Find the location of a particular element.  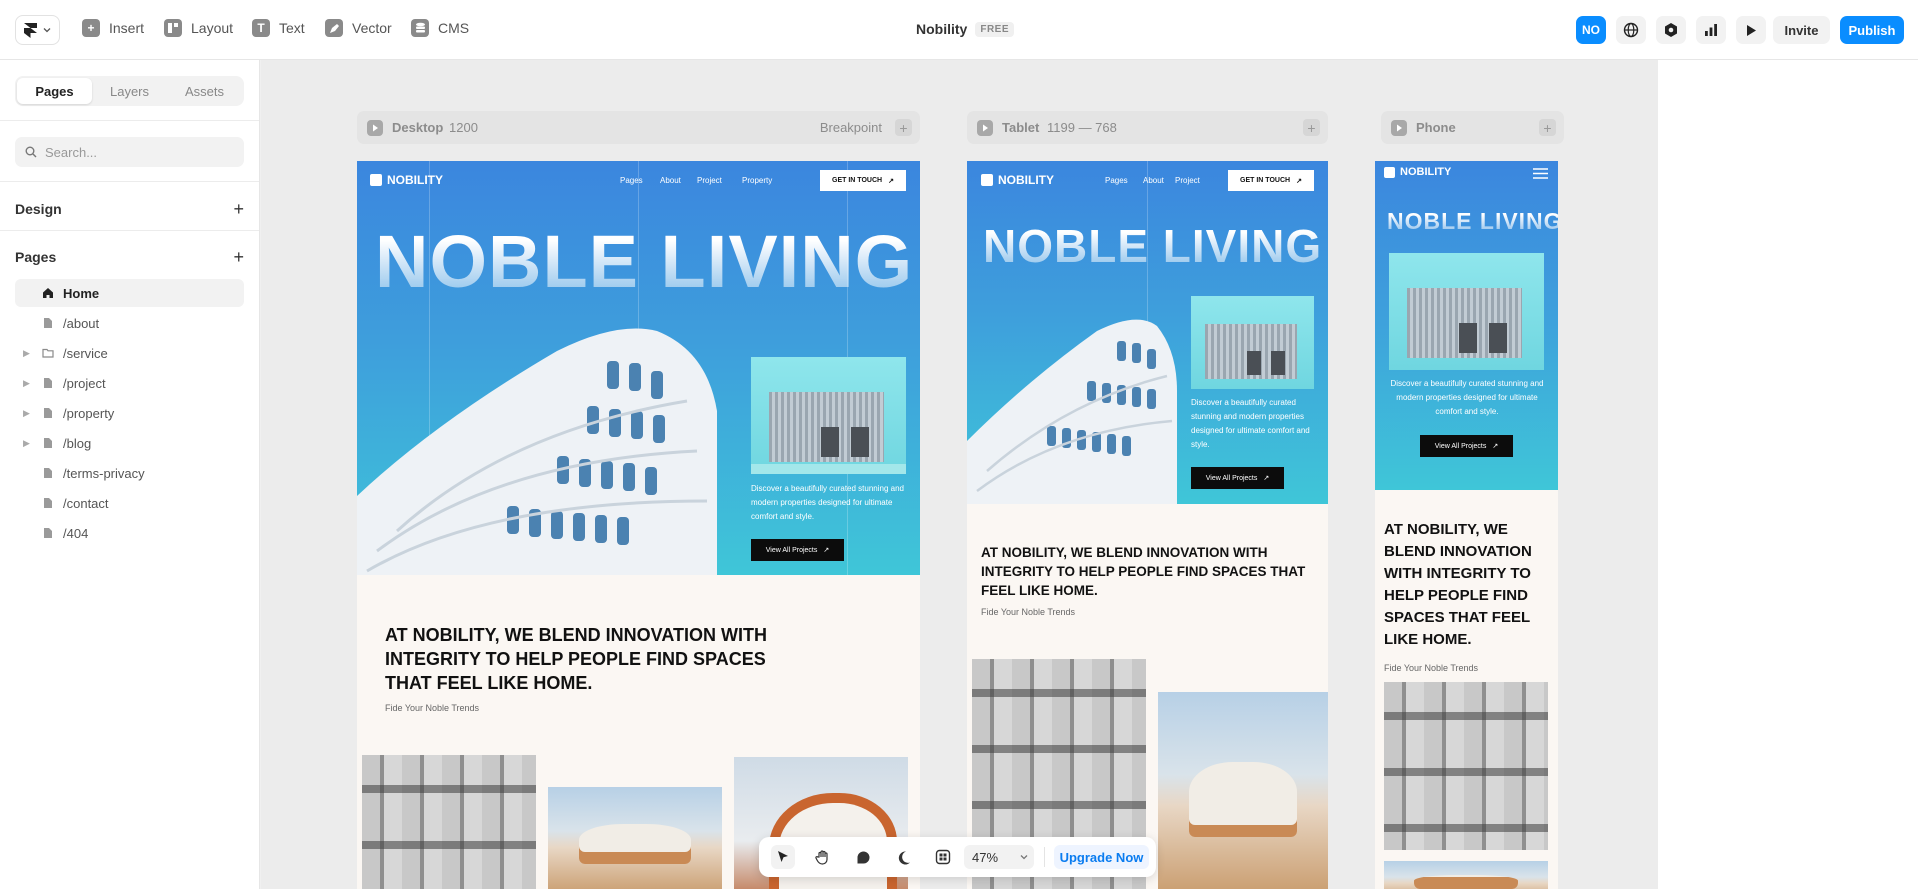

components-icon is located at coordinates (943, 857).